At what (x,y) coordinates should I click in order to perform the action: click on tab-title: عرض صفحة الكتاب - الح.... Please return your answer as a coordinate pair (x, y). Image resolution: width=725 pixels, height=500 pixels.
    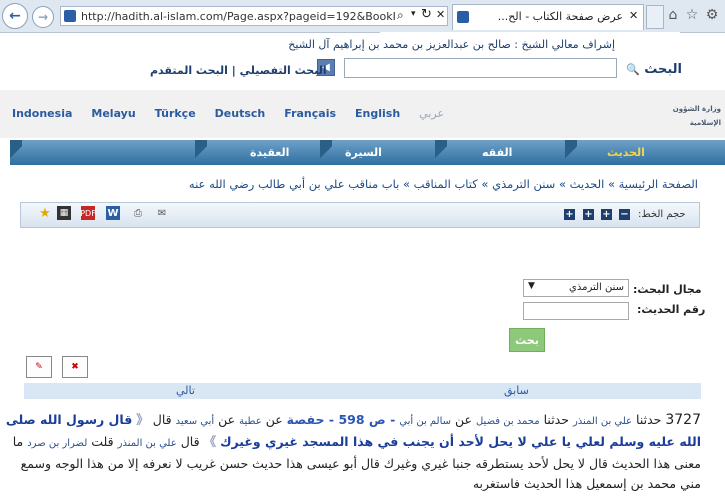
    Looking at the image, I should click on (560, 16).